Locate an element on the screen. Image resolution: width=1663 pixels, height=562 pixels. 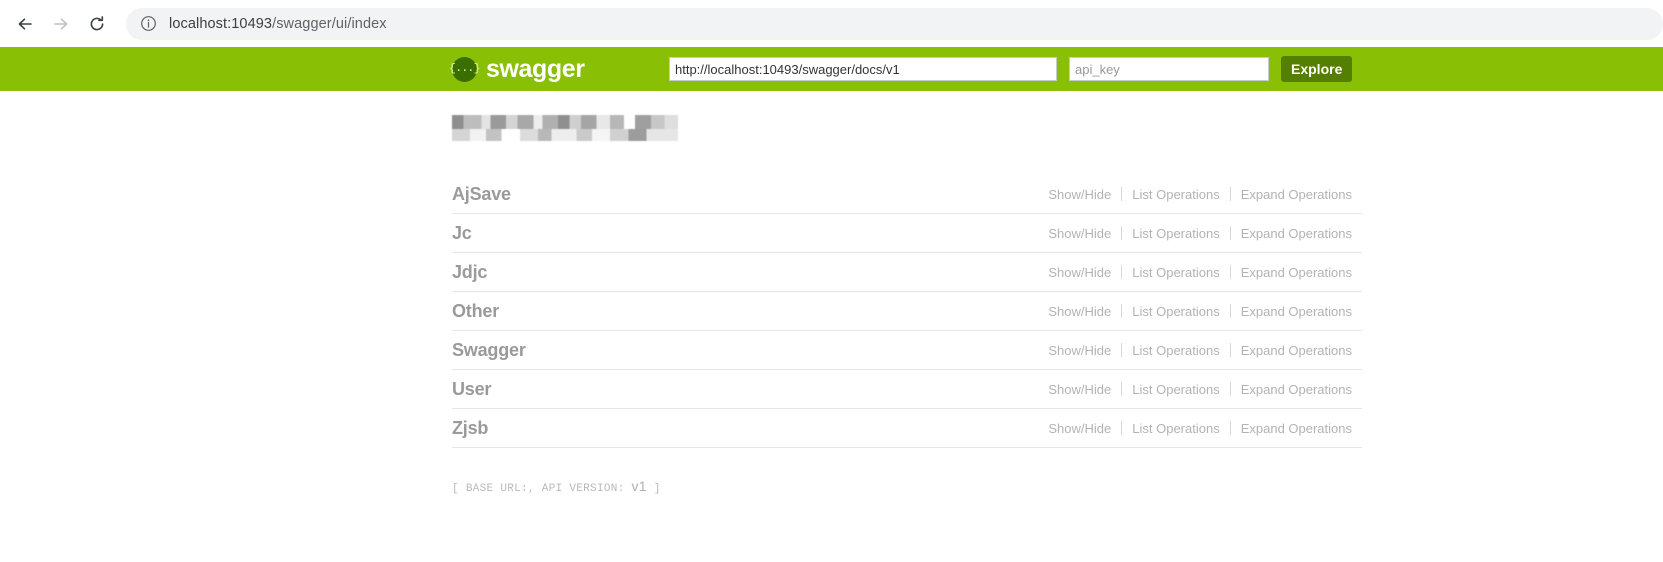
swagger-logo-text: swagger is located at coordinates (535, 68).